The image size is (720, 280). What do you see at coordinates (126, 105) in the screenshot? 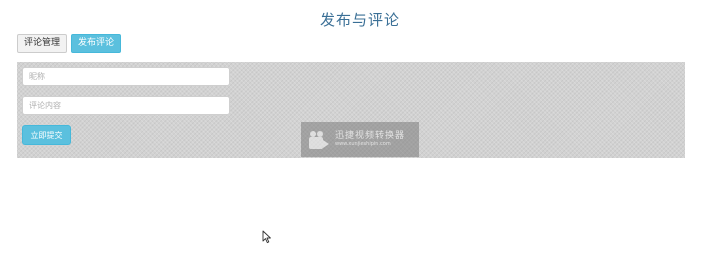
I see `comment-input` at bounding box center [126, 105].